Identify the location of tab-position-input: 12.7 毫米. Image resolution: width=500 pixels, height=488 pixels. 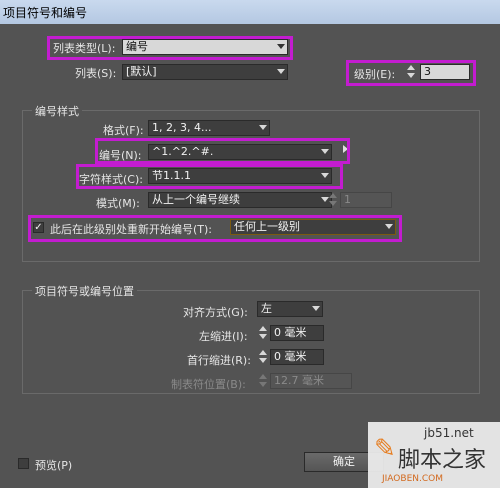
(311, 381).